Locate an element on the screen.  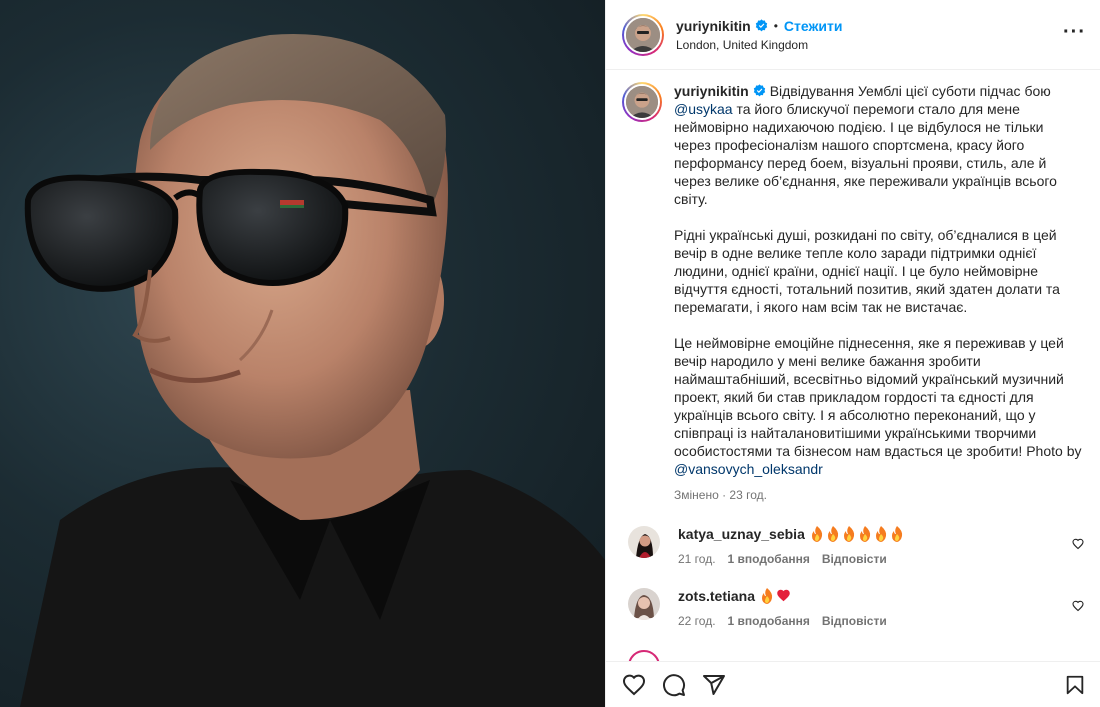
like-button is located at coordinates (634, 685).